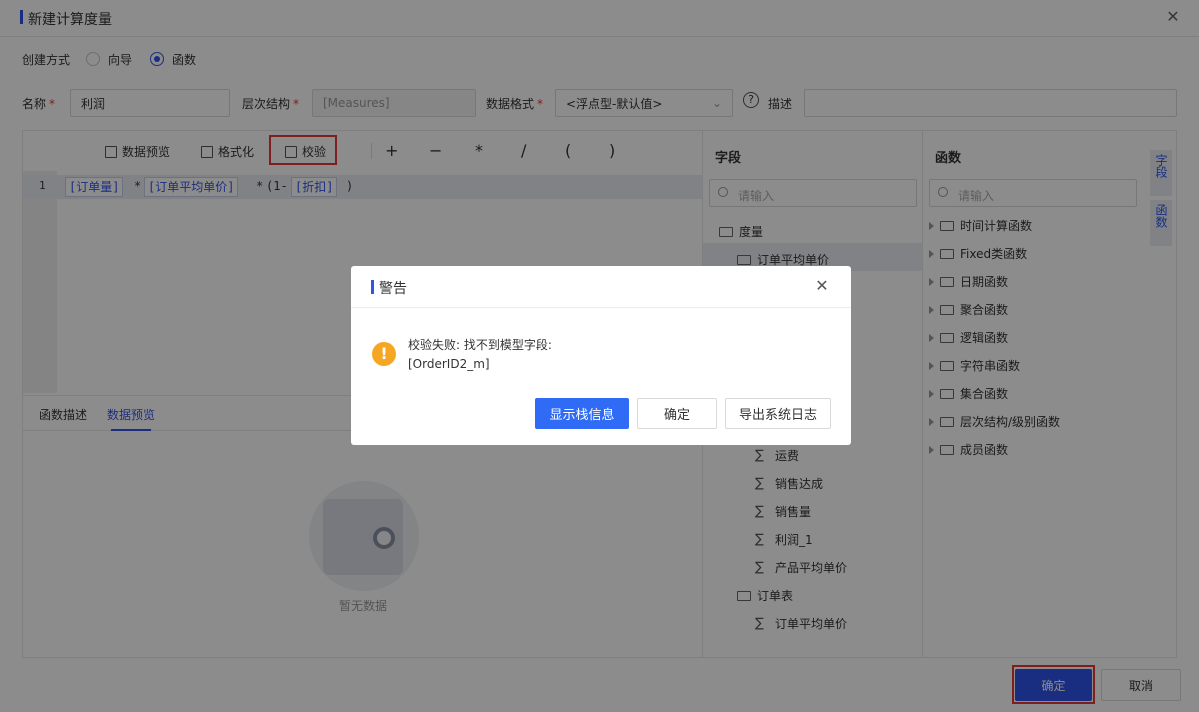 Image resolution: width=1199 pixels, height=712 pixels. I want to click on show-stack-button: 显示栈信息, so click(582, 413).